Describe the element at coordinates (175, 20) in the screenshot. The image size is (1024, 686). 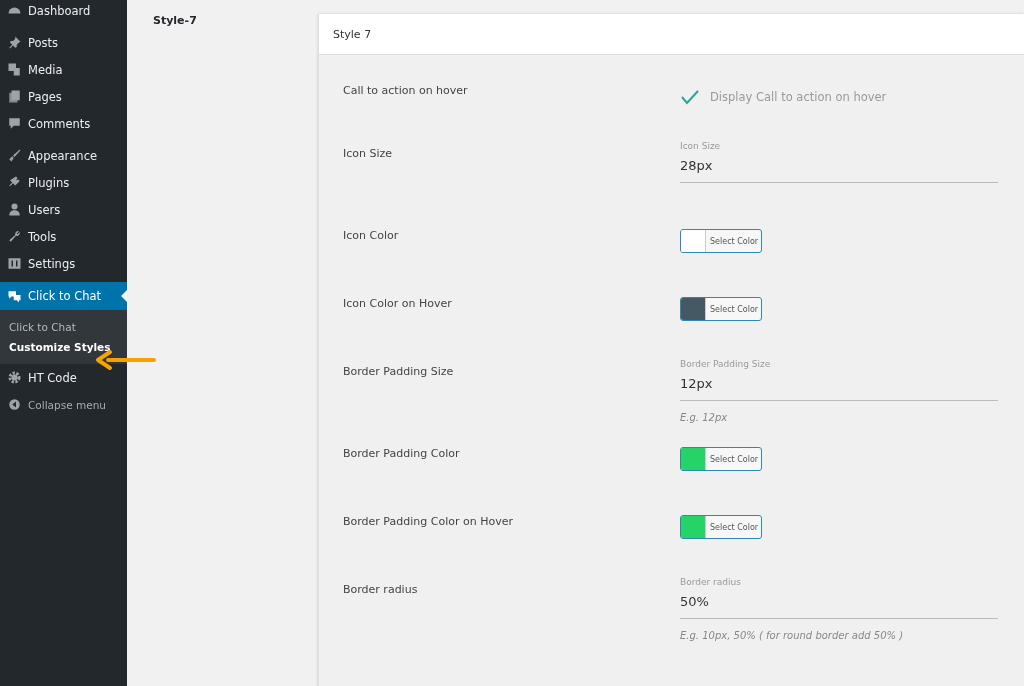
I see `page-title: Style-7` at that location.